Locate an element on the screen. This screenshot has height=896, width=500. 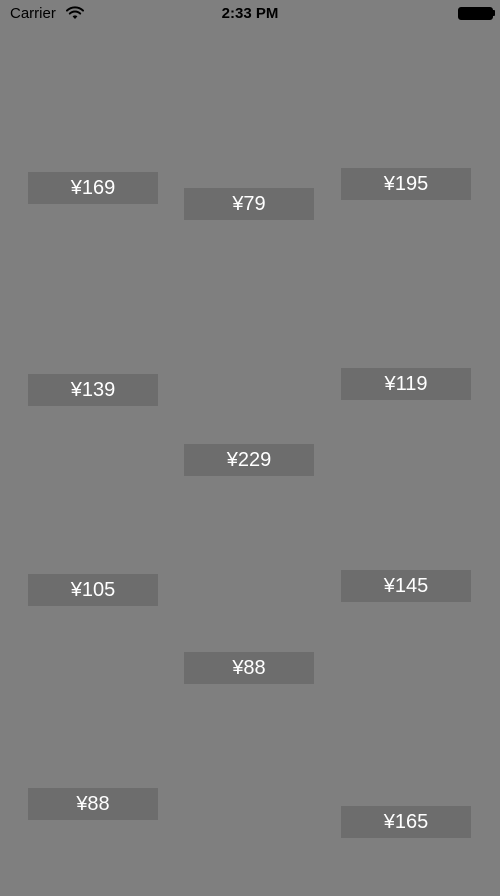
product-price: ¥119 is located at coordinates (406, 384).